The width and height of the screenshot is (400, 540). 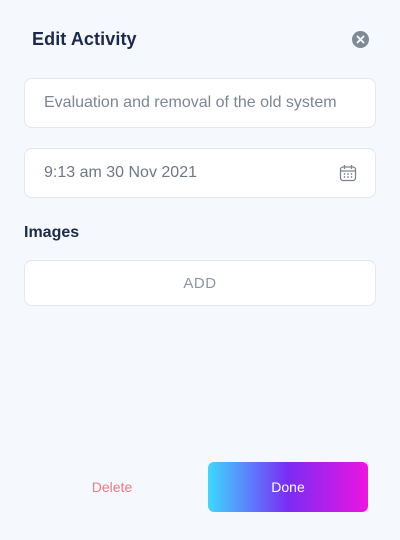 I want to click on close-button, so click(x=360, y=39).